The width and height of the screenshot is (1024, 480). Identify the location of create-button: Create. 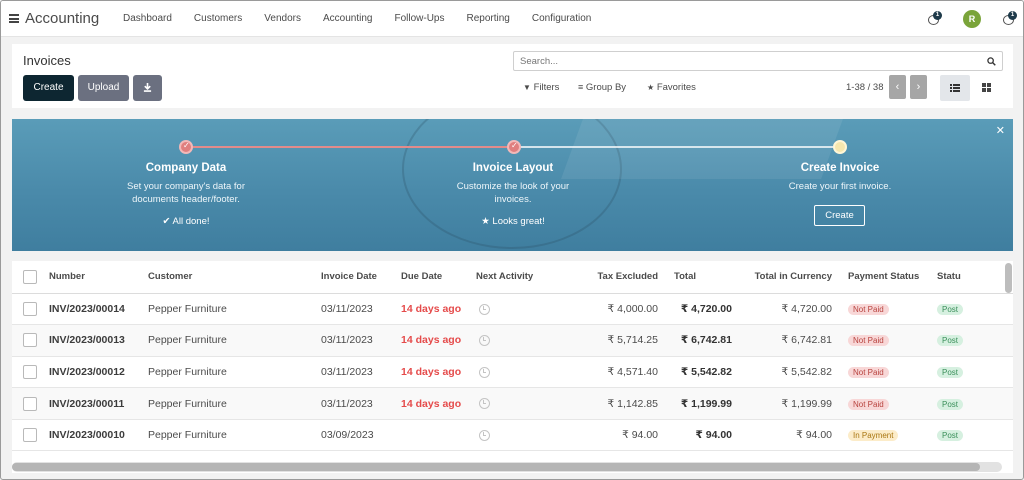
(48, 88).